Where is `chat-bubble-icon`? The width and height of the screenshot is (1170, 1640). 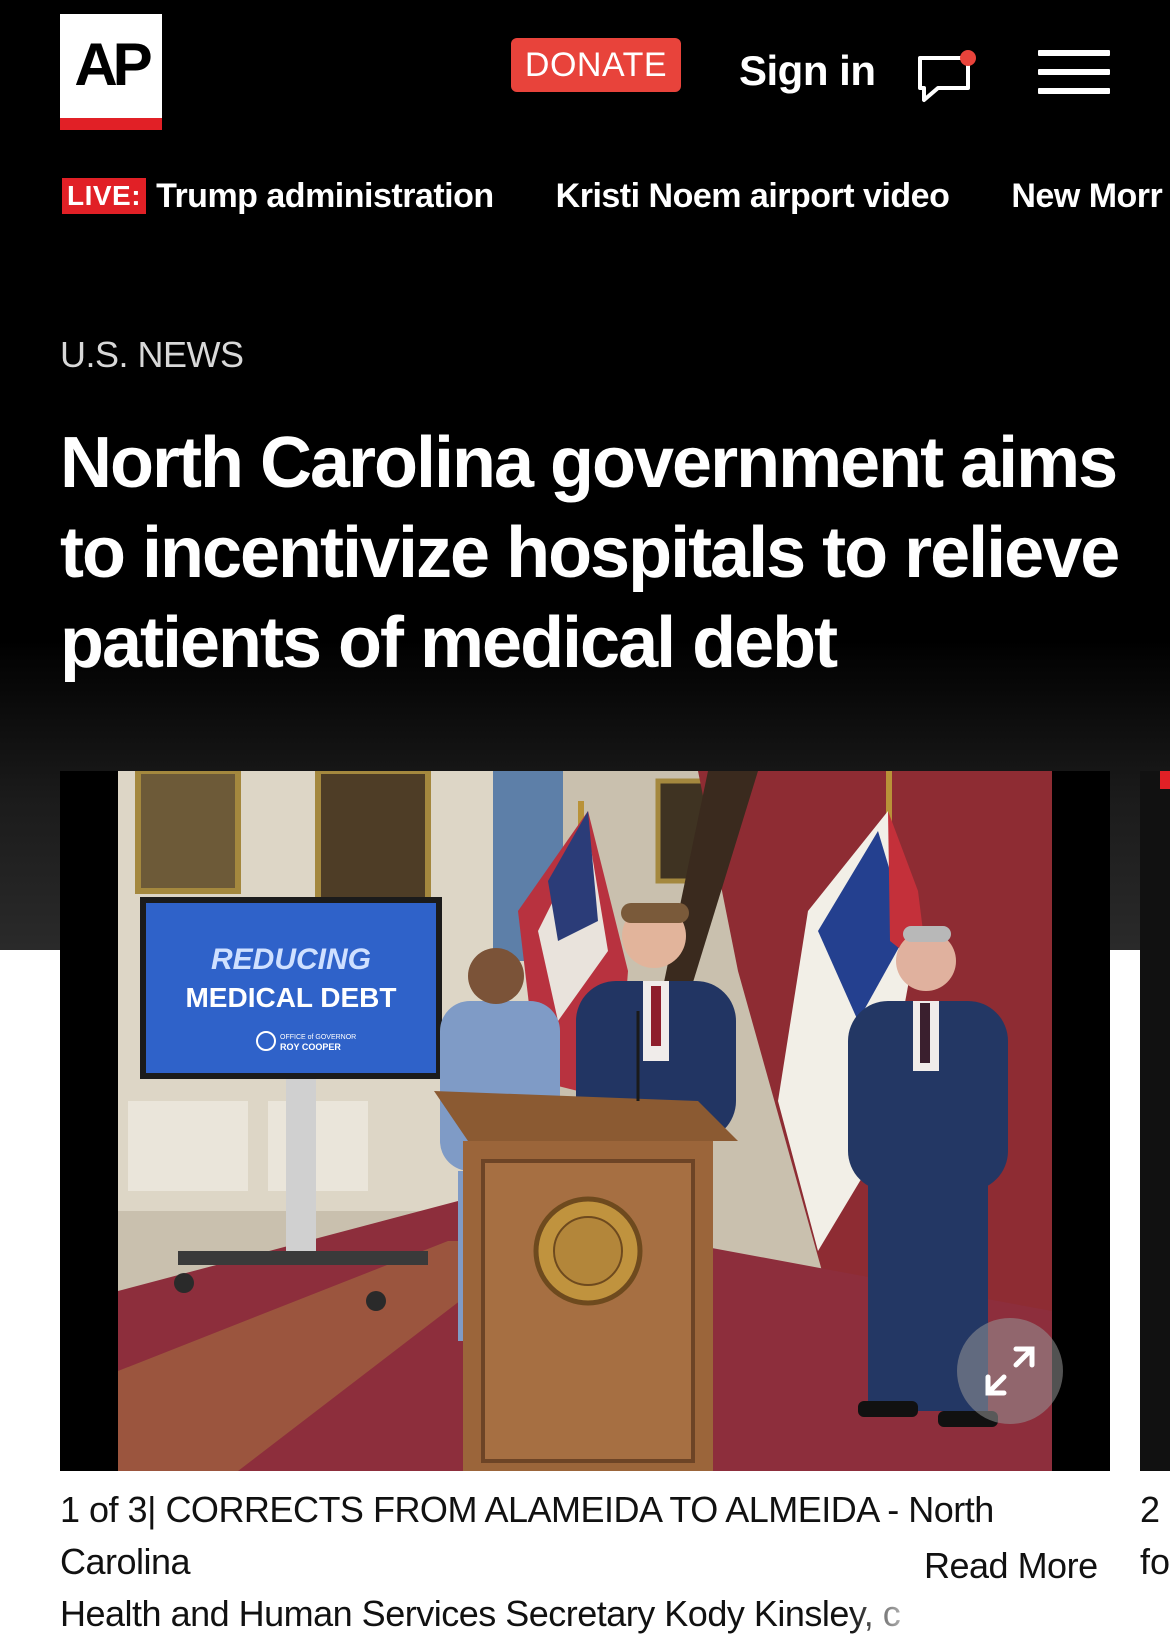
chat-bubble-icon is located at coordinates (949, 76).